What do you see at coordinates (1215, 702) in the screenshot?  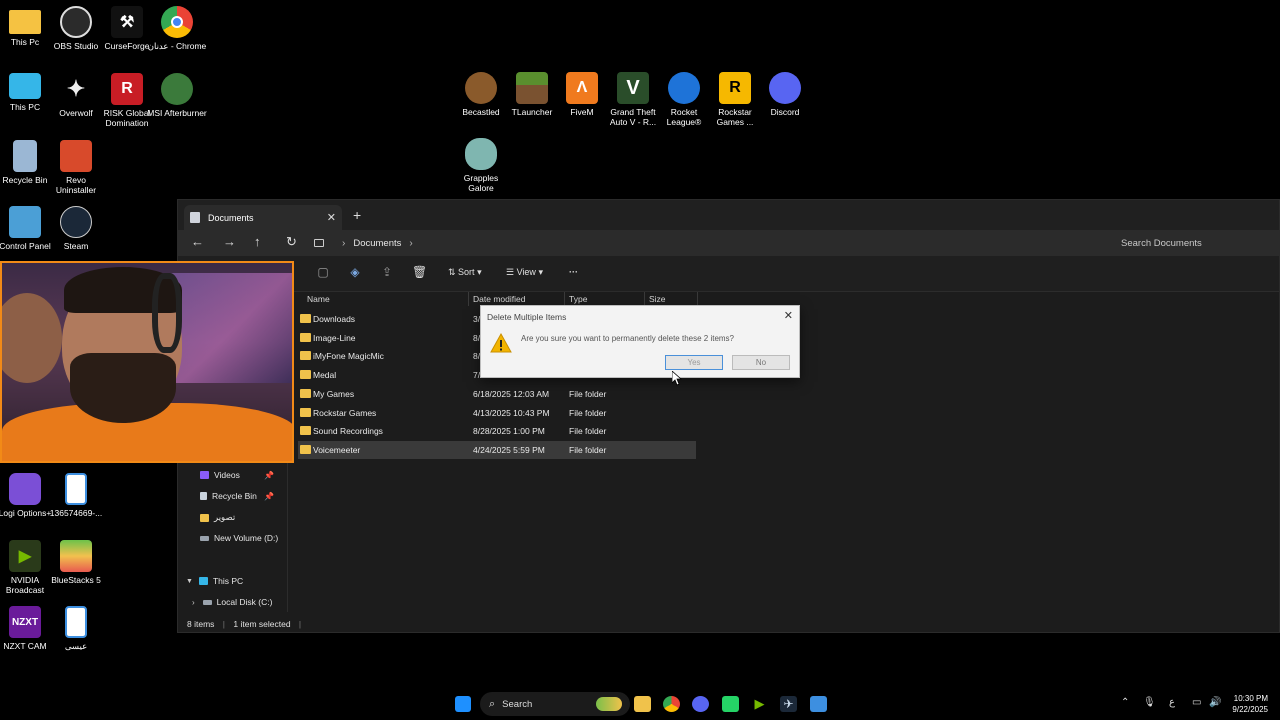 I see `volume-icon: 🔊` at bounding box center [1215, 702].